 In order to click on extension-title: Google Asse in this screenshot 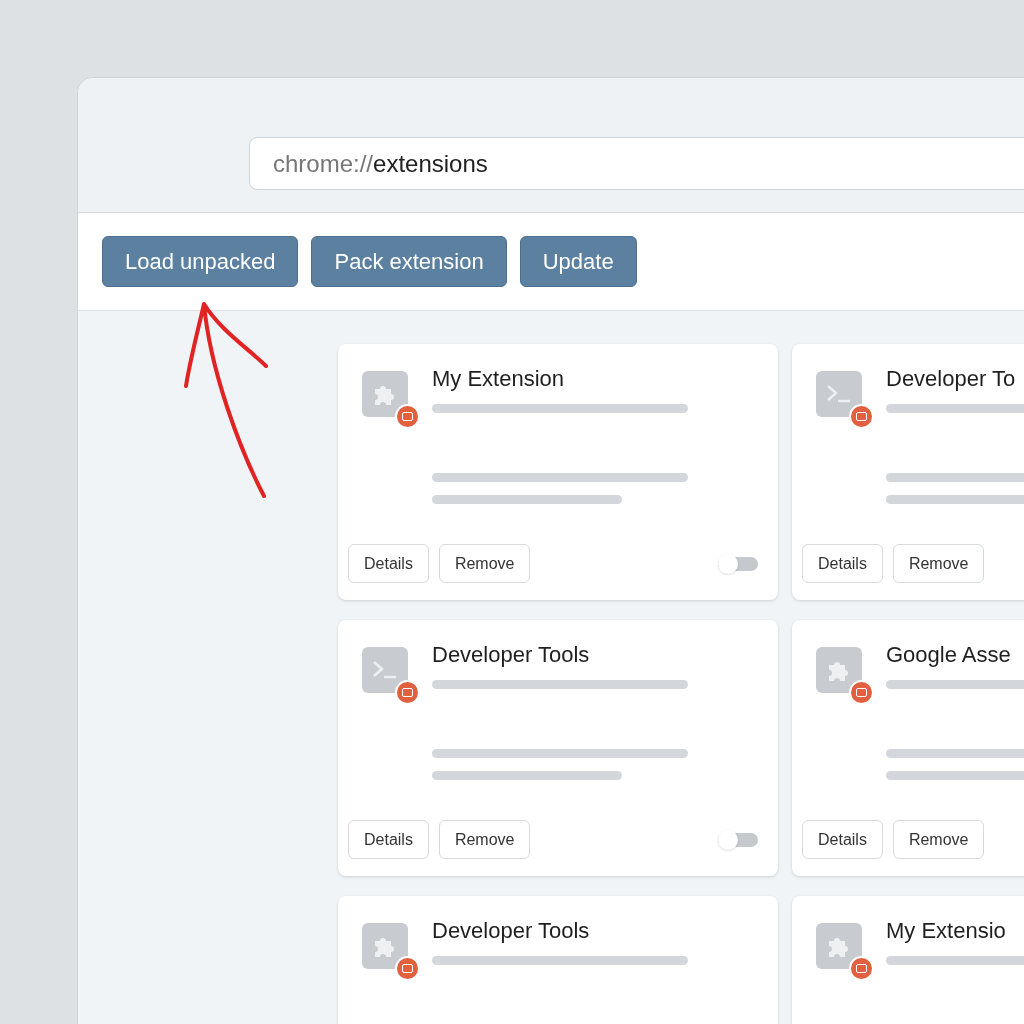, I will do `click(949, 655)`.